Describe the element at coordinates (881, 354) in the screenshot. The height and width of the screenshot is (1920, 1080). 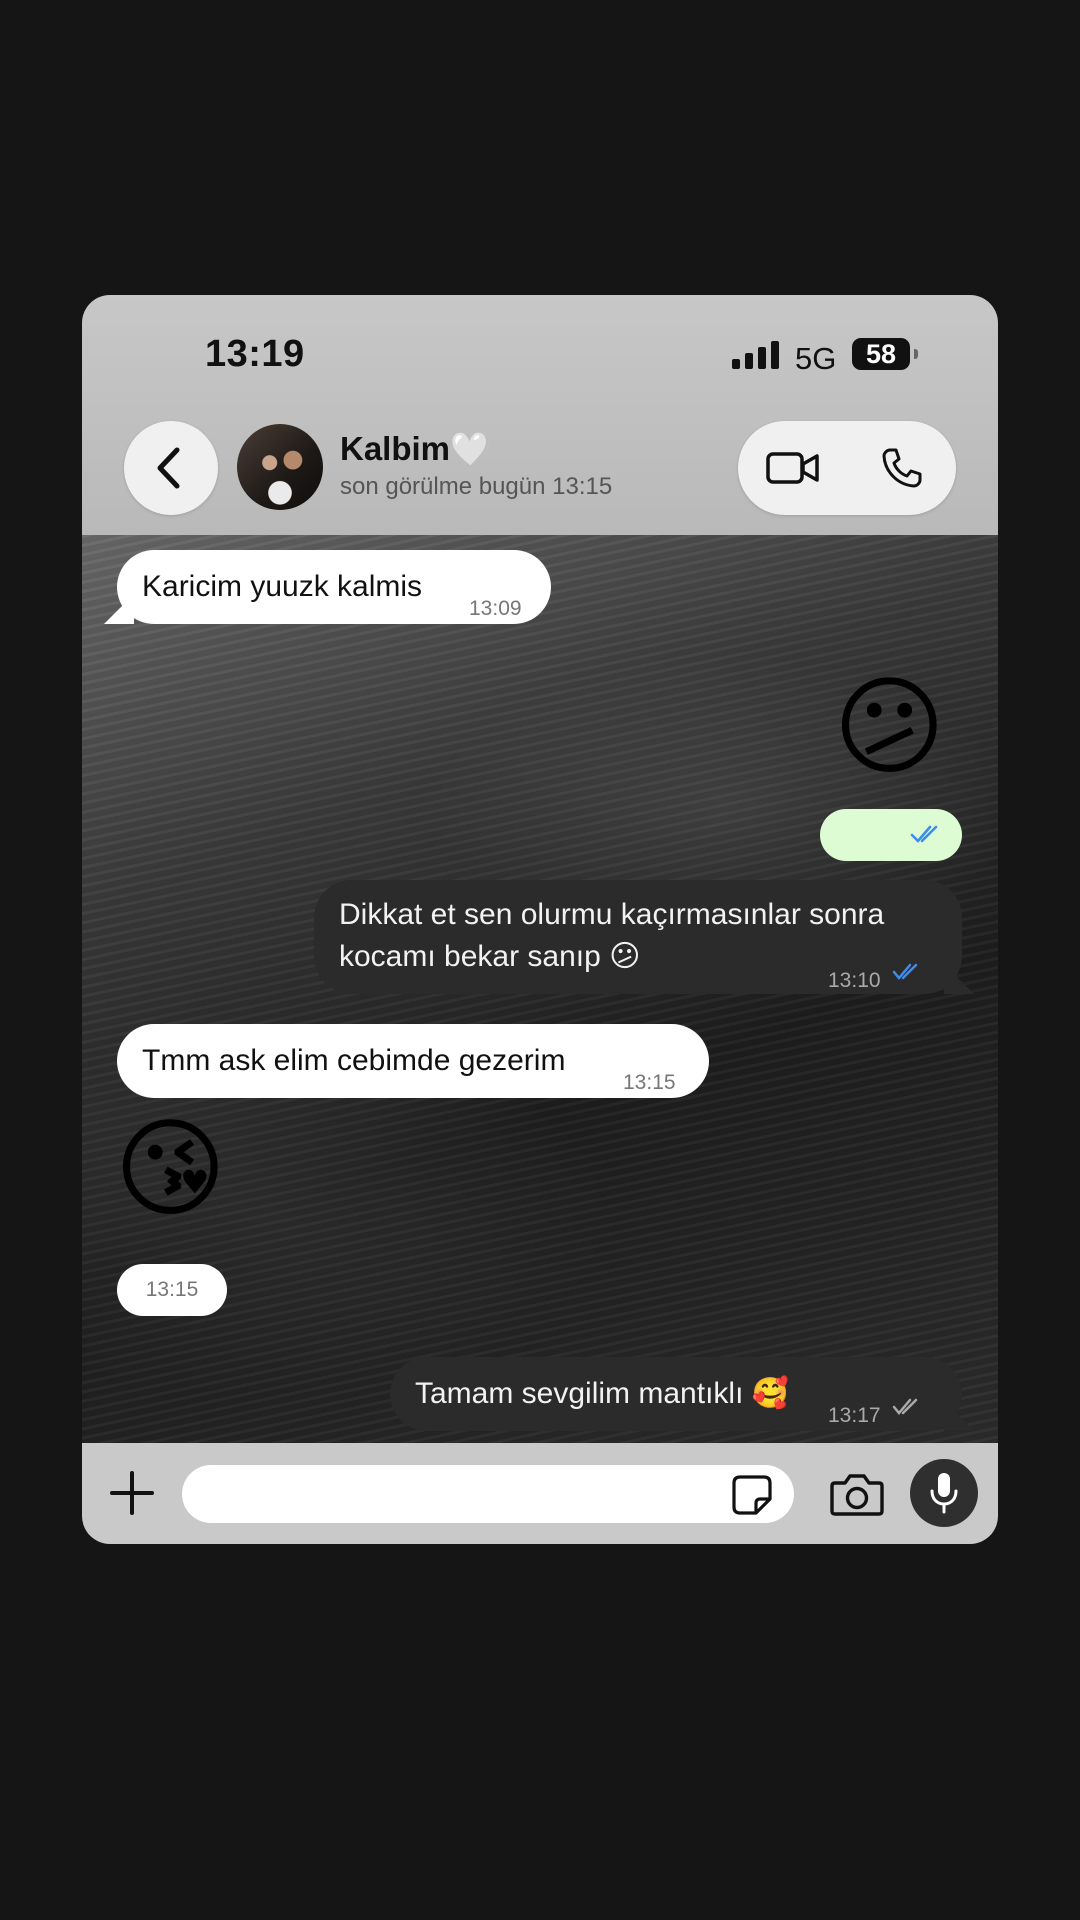
I see `battery-level: 58` at that location.